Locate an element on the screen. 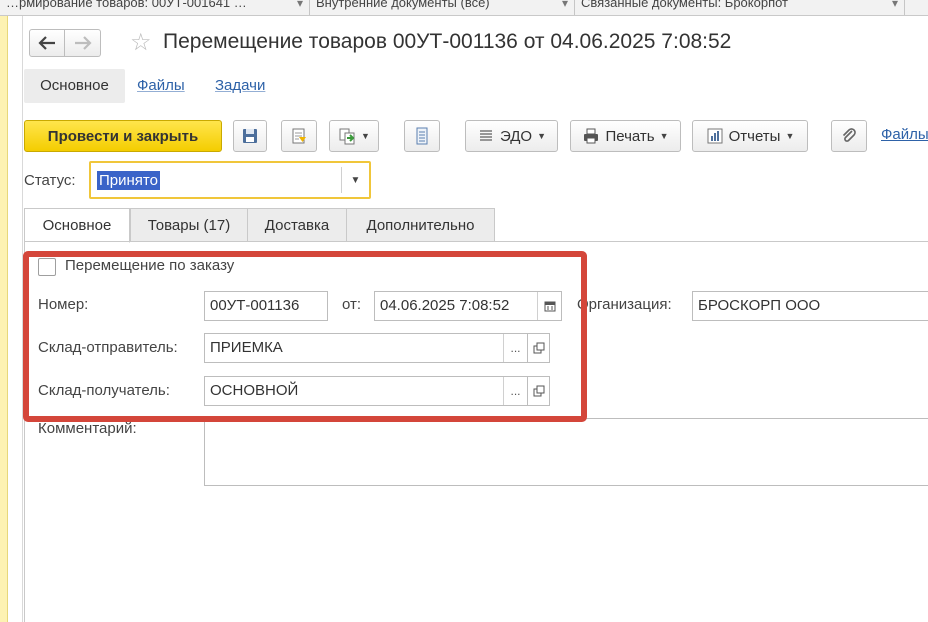  paperclip-icon is located at coordinates (849, 135).